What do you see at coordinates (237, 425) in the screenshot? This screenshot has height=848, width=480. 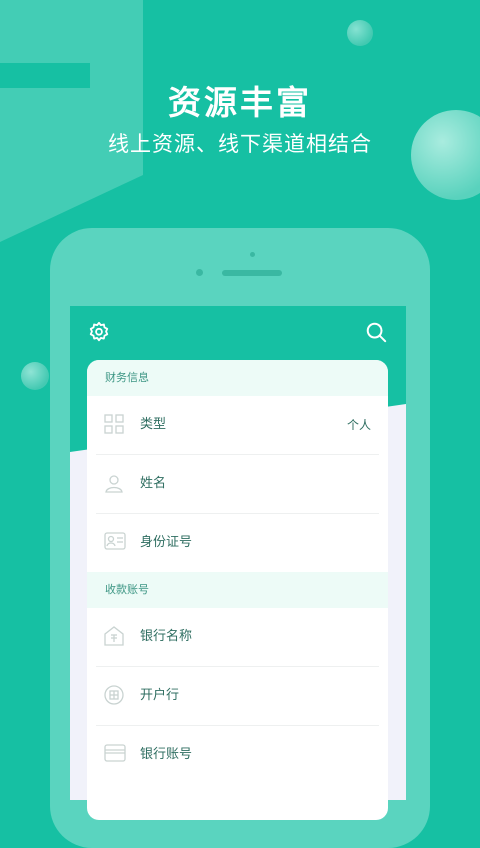 I see `row-type: 类型 个人` at bounding box center [237, 425].